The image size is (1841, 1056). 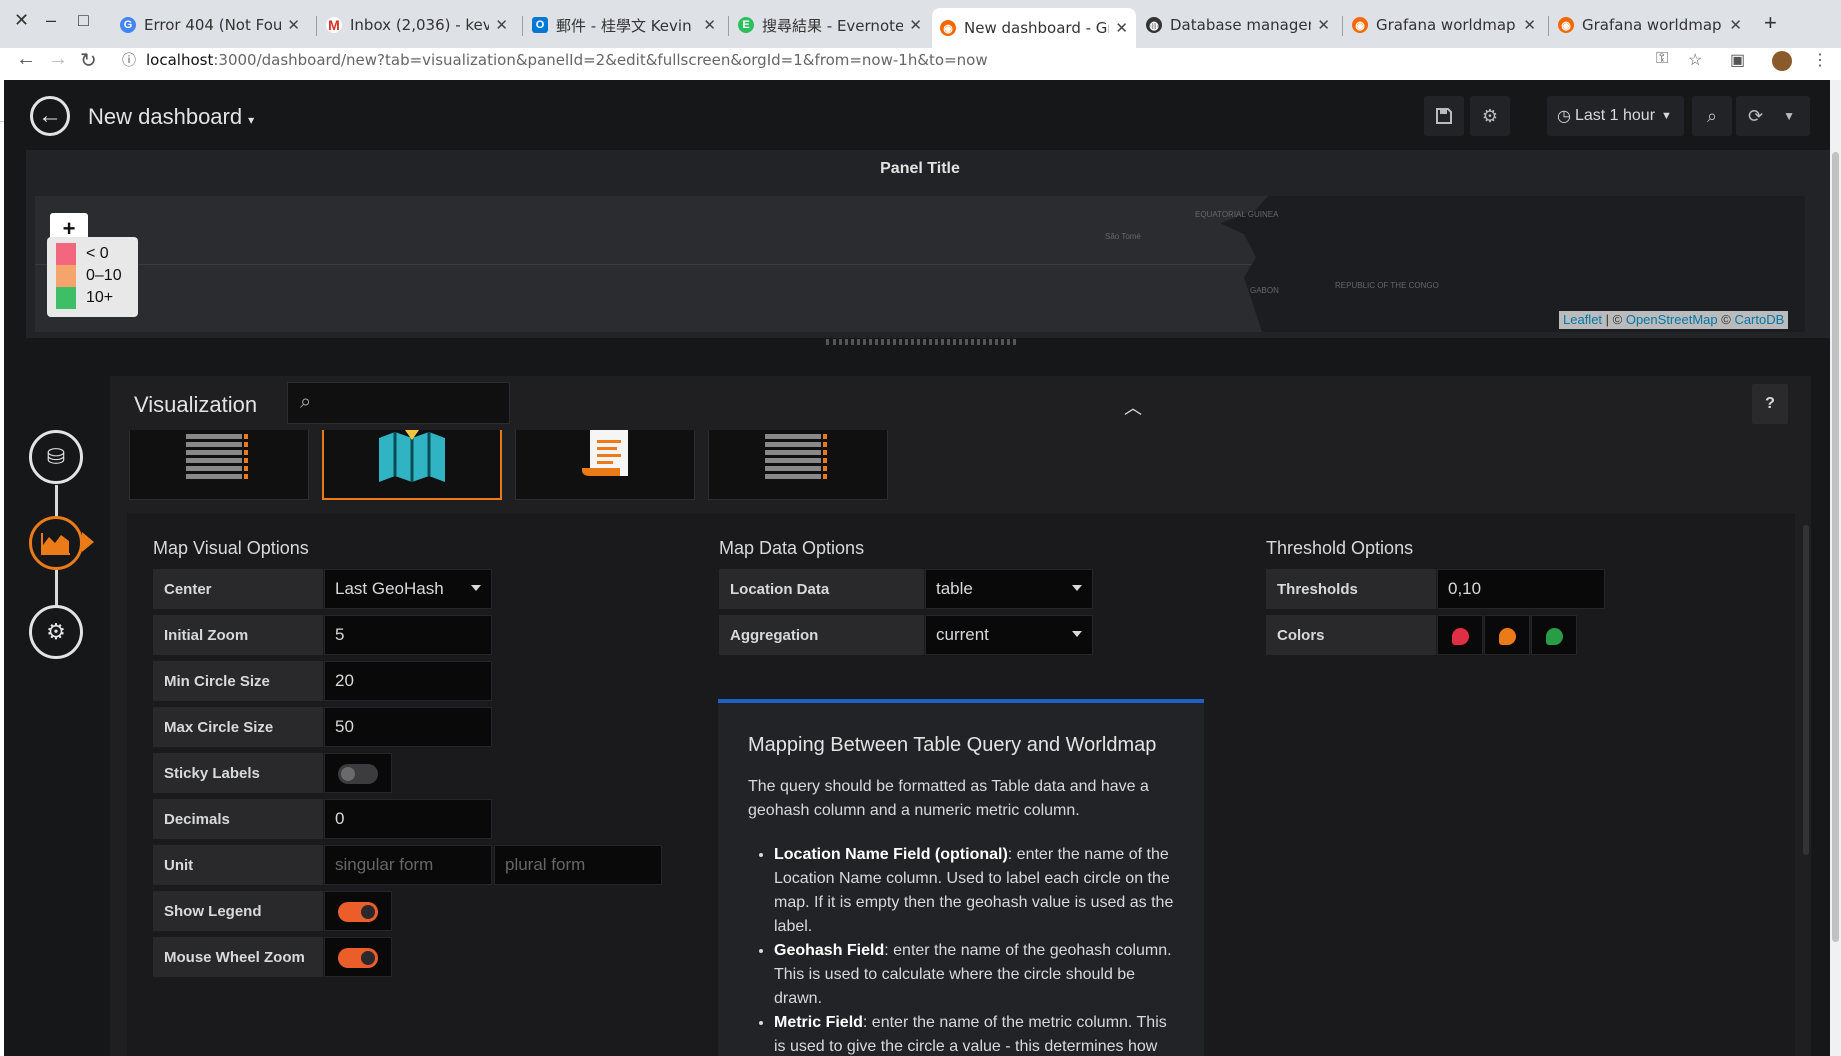 I want to click on close-window-icon: ✕, so click(x=21, y=20).